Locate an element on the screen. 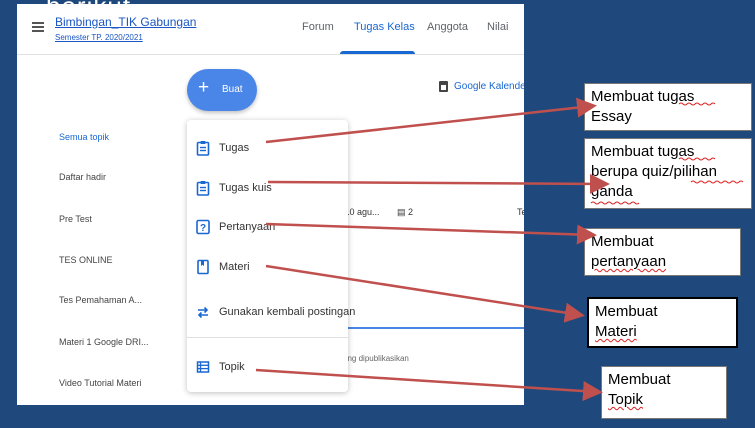 This screenshot has height=428, width=755. arrow-to-materi is located at coordinates (425, 293).